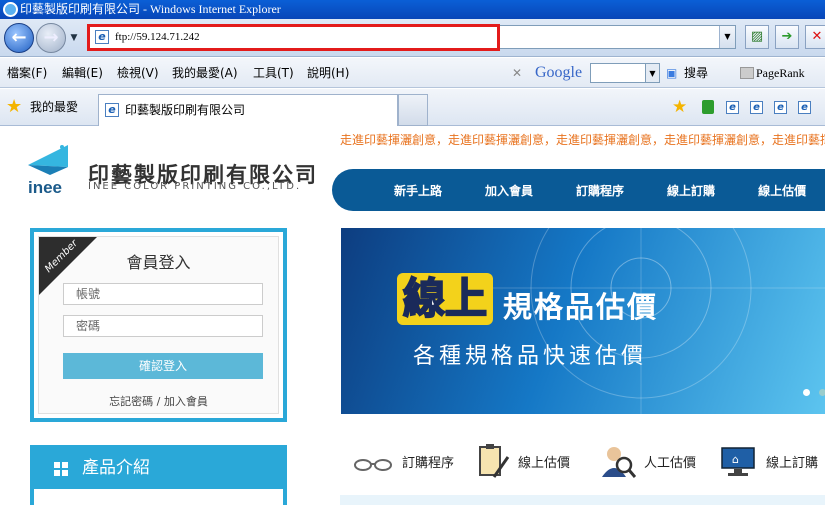 The image size is (825, 505). Describe the element at coordinates (51, 38) in the screenshot. I see `forward-button: →` at that location.